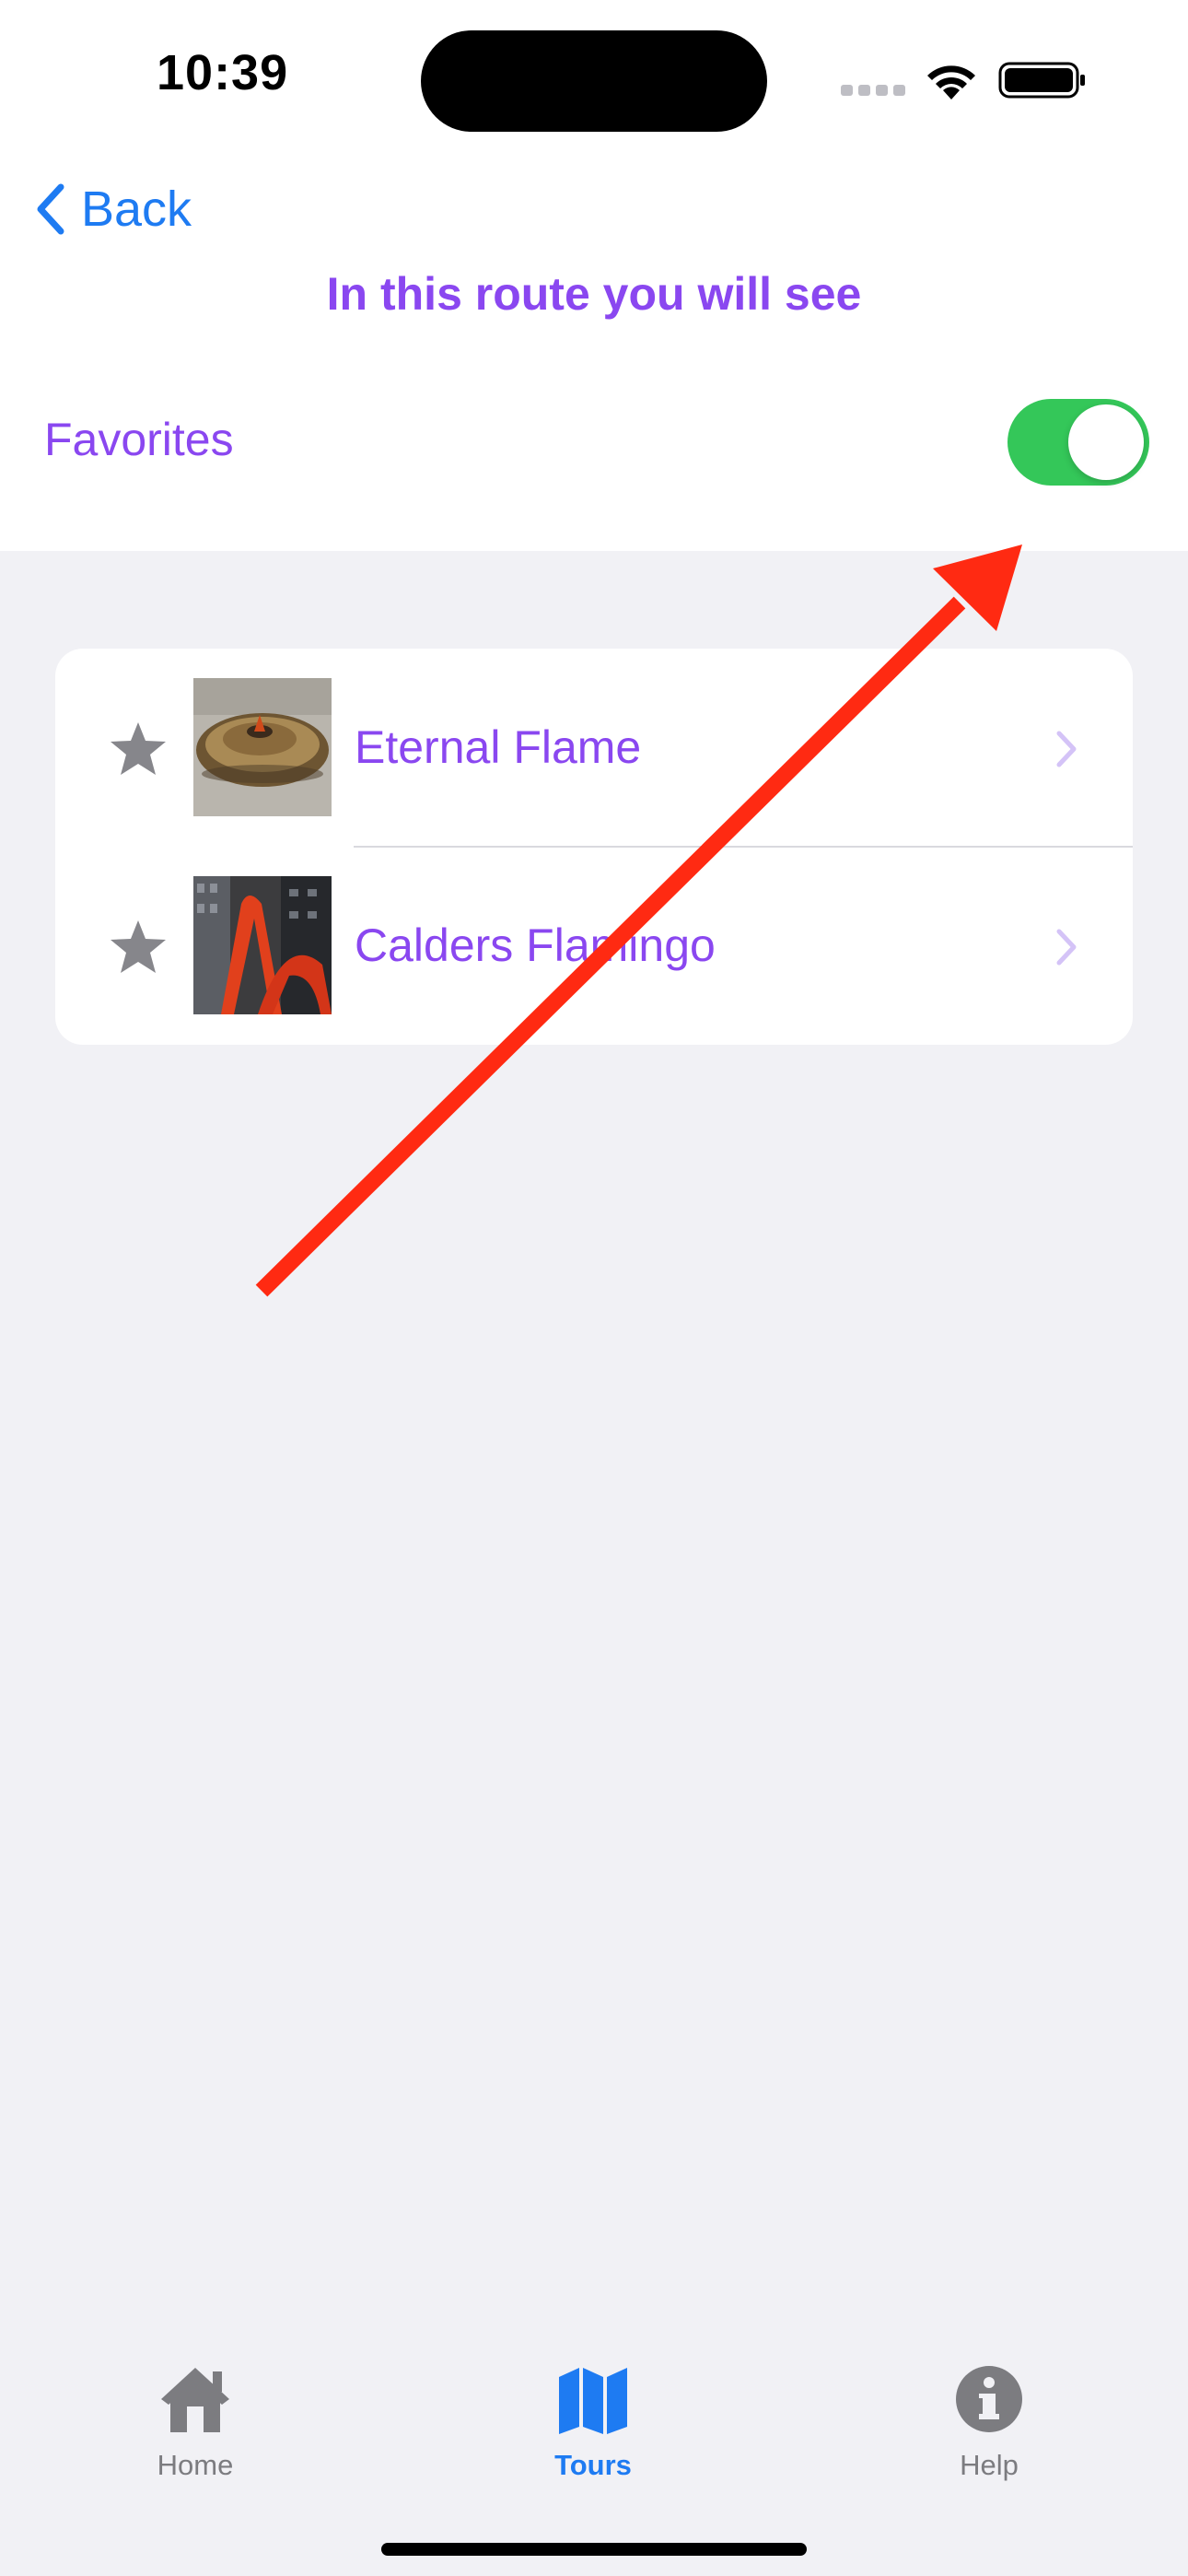 The width and height of the screenshot is (1188, 2576). Describe the element at coordinates (594, 81) in the screenshot. I see `dynamic-island` at that location.